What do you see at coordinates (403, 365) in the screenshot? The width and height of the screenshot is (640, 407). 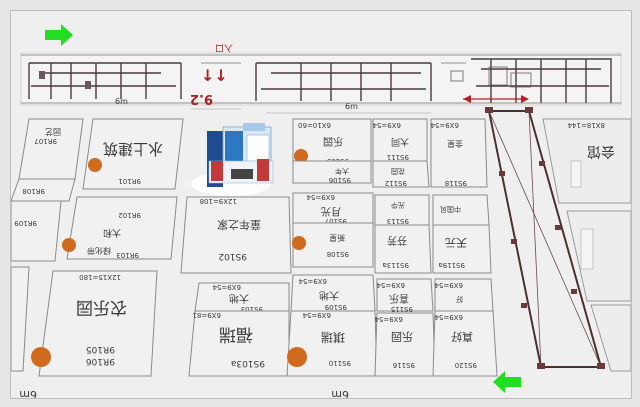 I see `svg-text: 9S116` at bounding box center [403, 365].